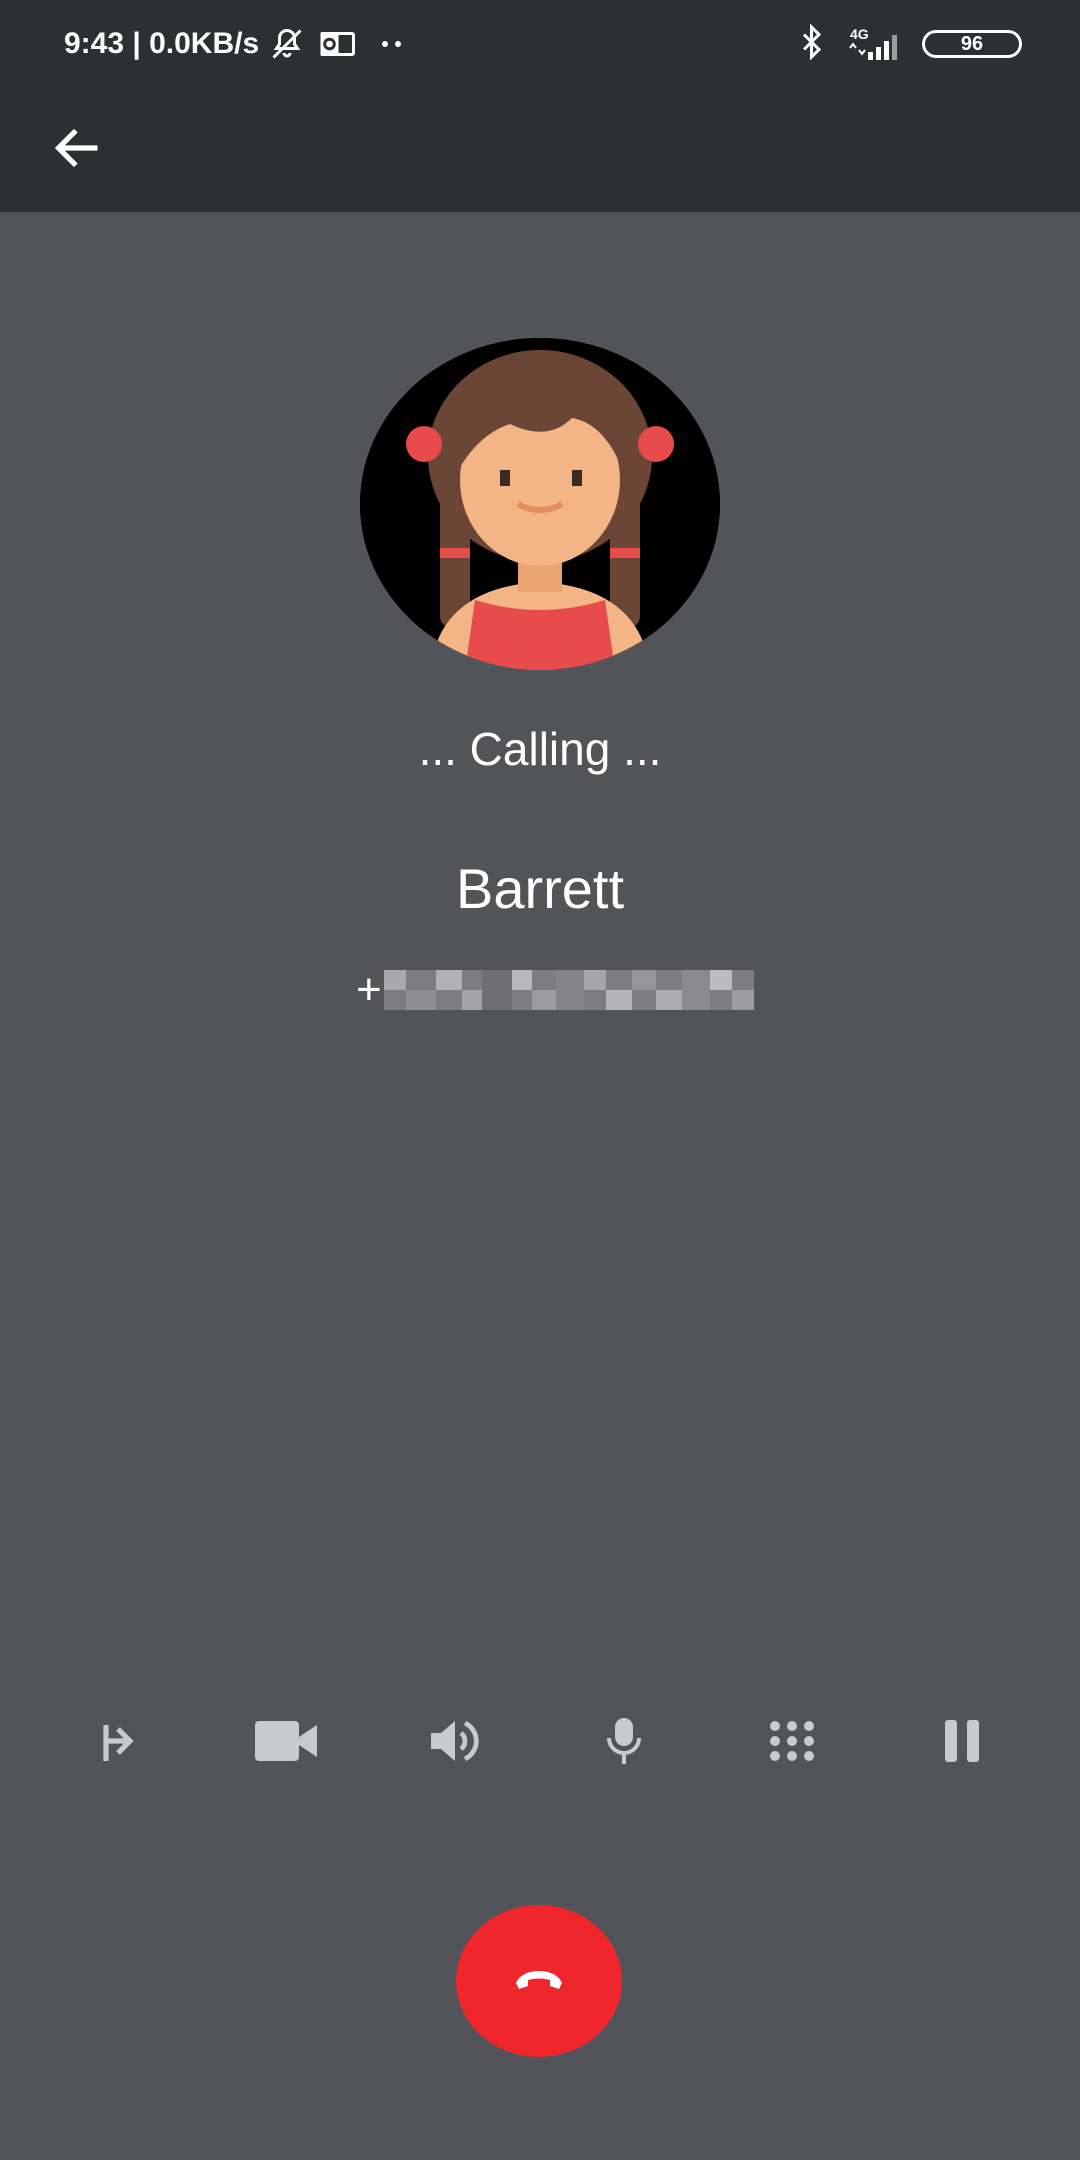 Image resolution: width=1080 pixels, height=2160 pixels. I want to click on speaker-button, so click(454, 1743).